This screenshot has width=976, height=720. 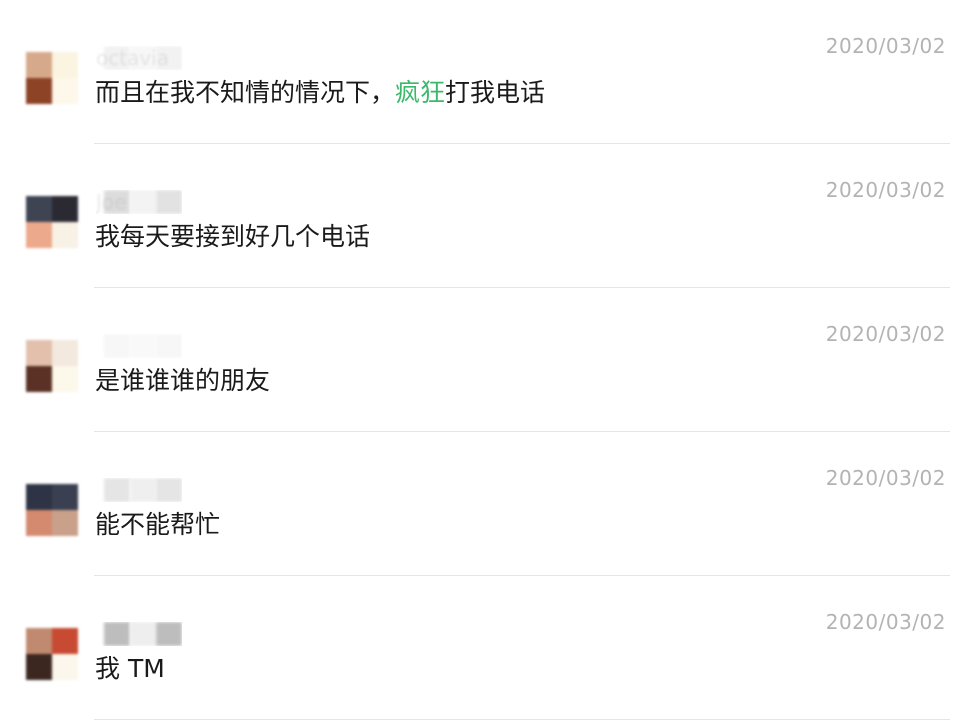 I want to click on author-name-text: octavia, so click(x=132, y=58).